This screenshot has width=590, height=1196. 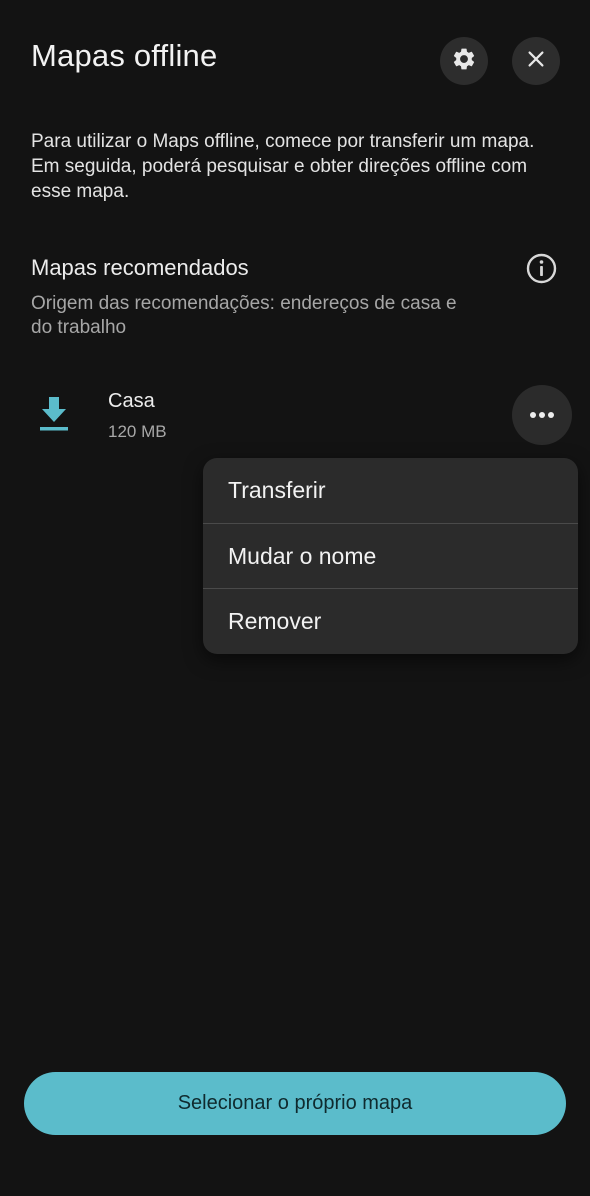 I want to click on menu-item-mudar-nome: Mudar o nome, so click(x=390, y=555).